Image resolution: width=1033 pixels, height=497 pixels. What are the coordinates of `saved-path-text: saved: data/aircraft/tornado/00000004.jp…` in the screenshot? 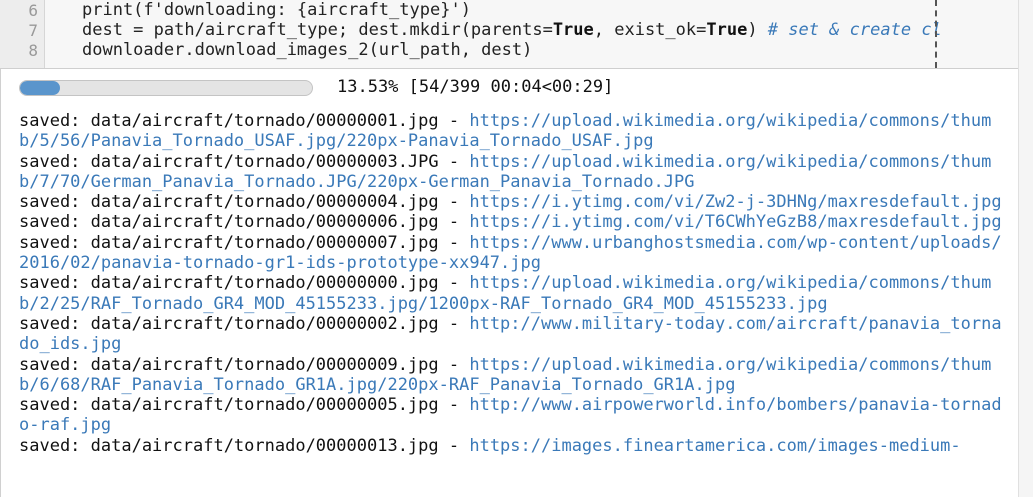 It's located at (244, 202).